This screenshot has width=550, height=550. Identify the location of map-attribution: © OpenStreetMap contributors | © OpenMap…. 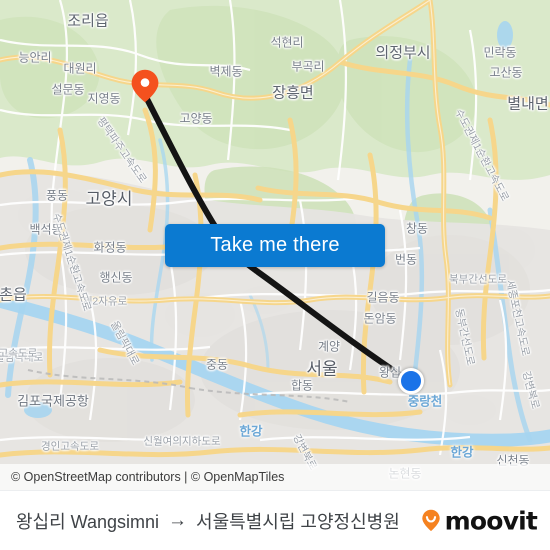
(275, 477).